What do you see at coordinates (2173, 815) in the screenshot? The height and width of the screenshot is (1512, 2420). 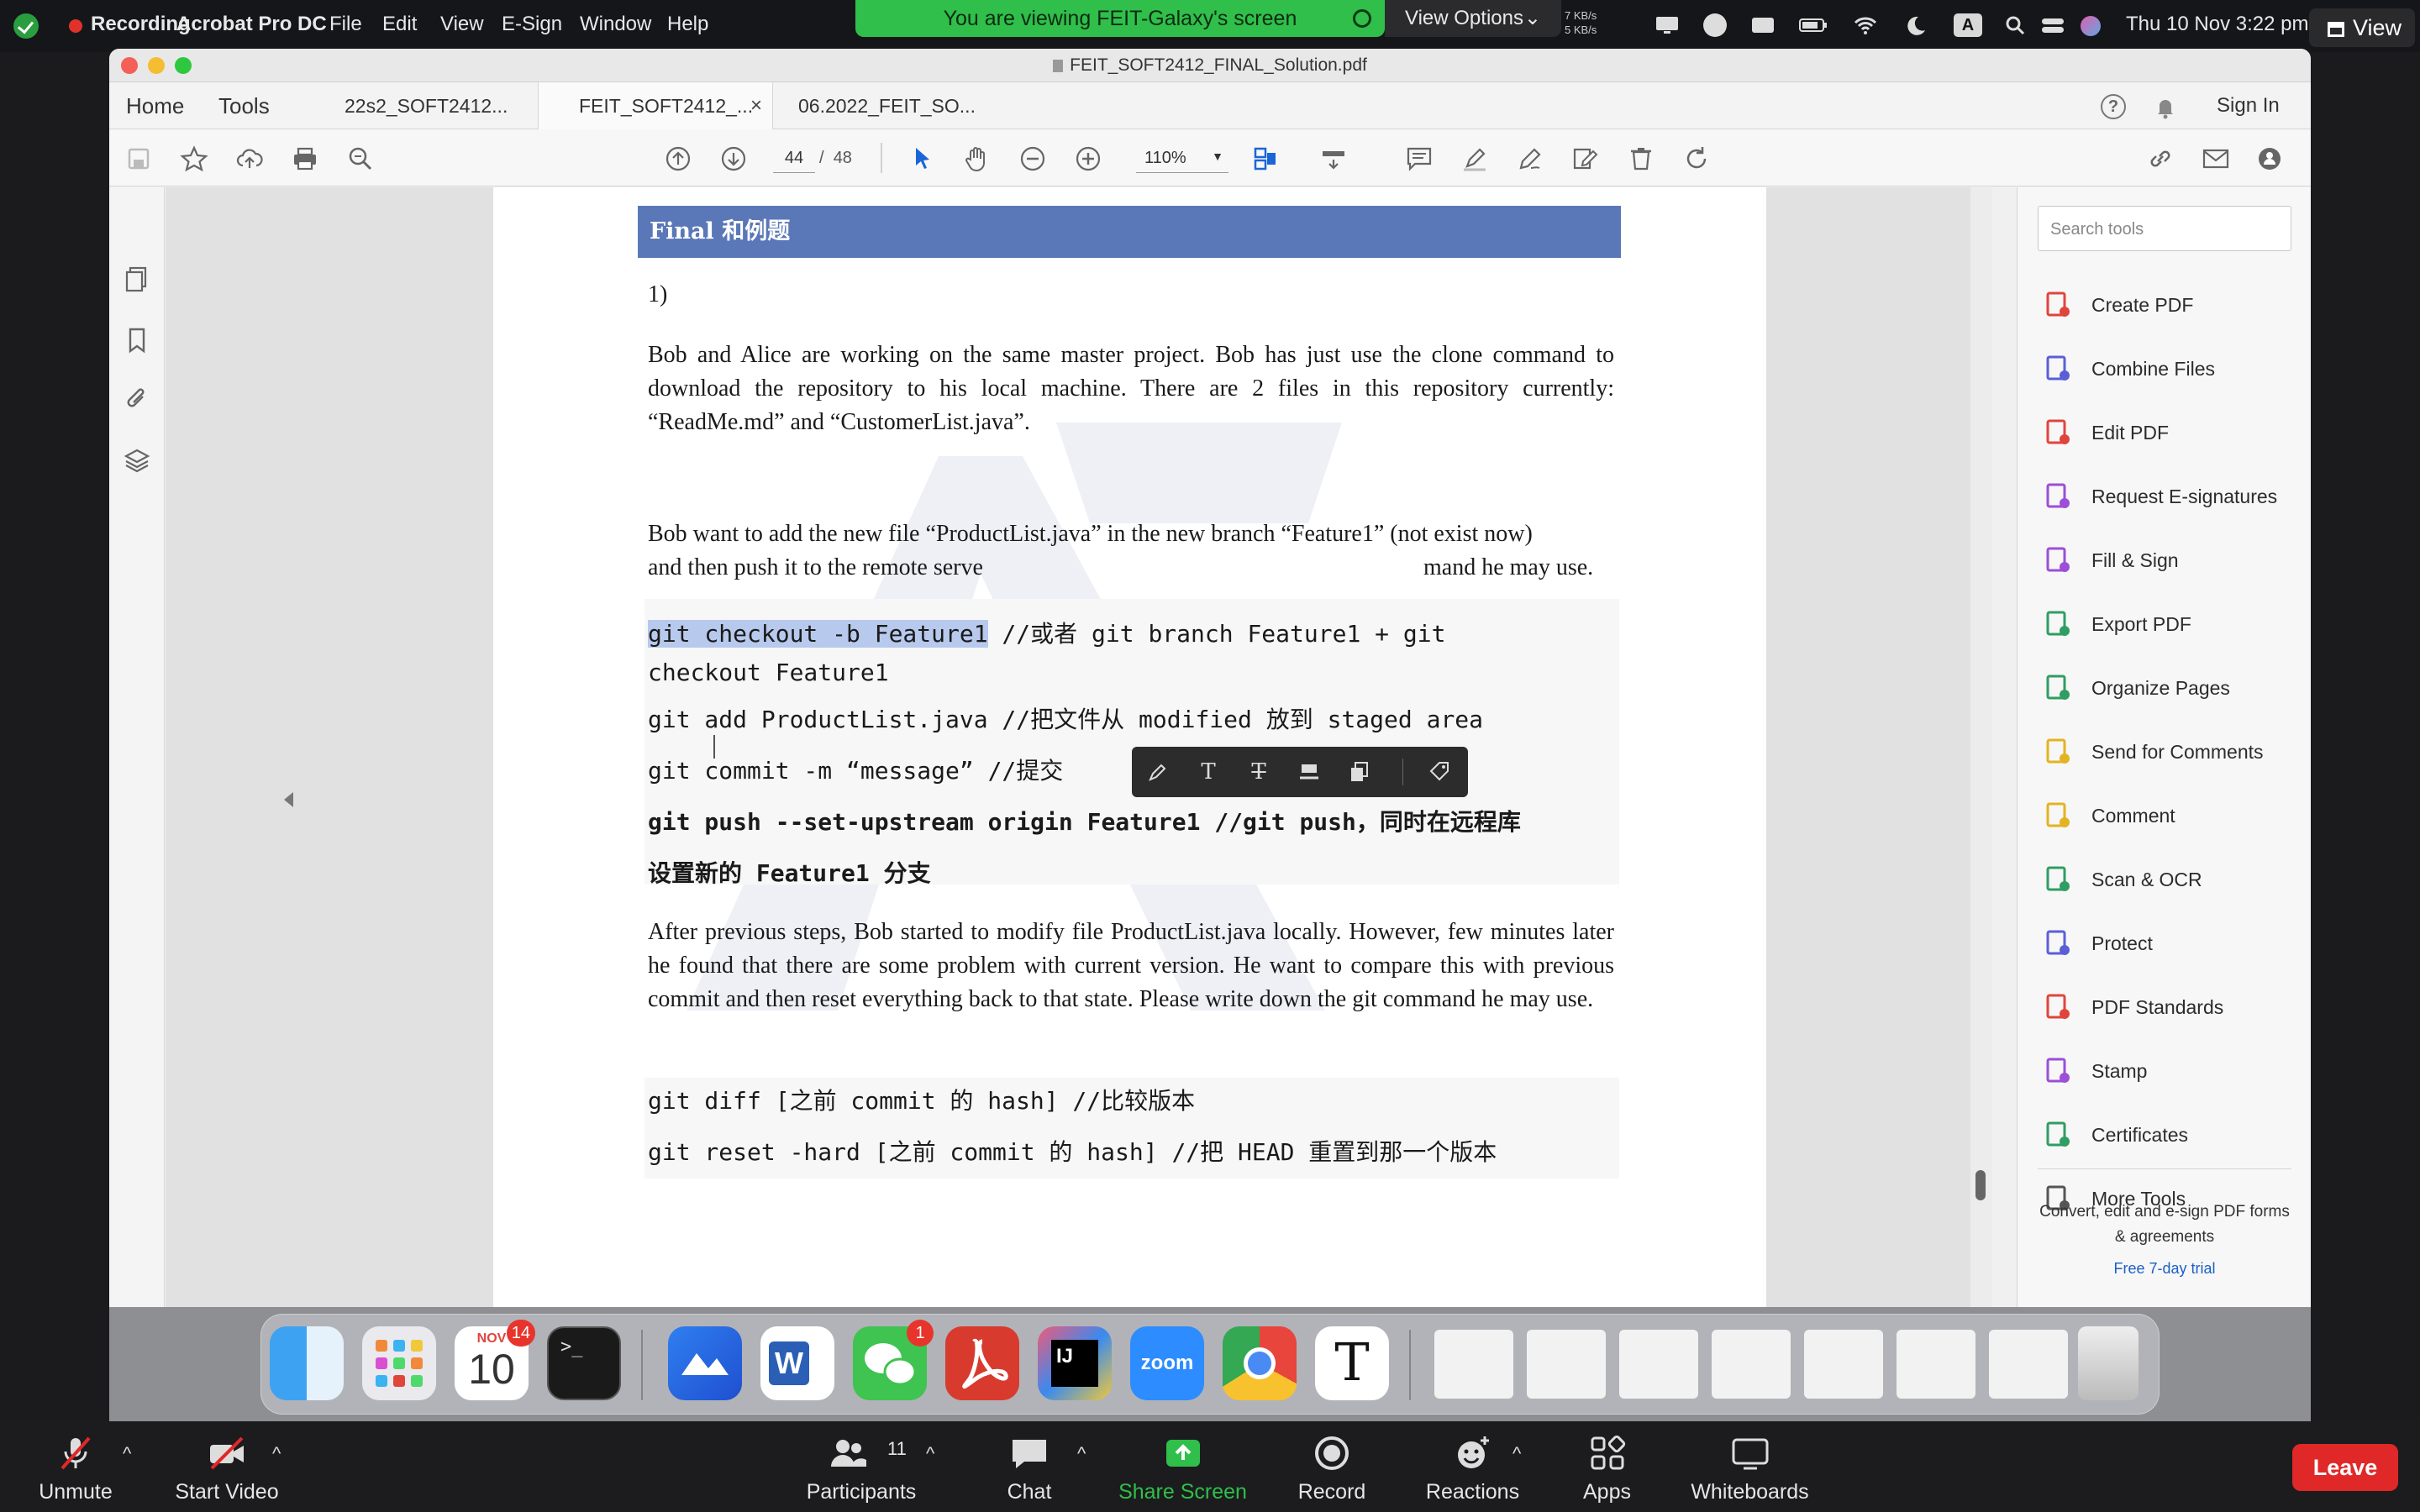 I see `tool-comment: Comment` at bounding box center [2173, 815].